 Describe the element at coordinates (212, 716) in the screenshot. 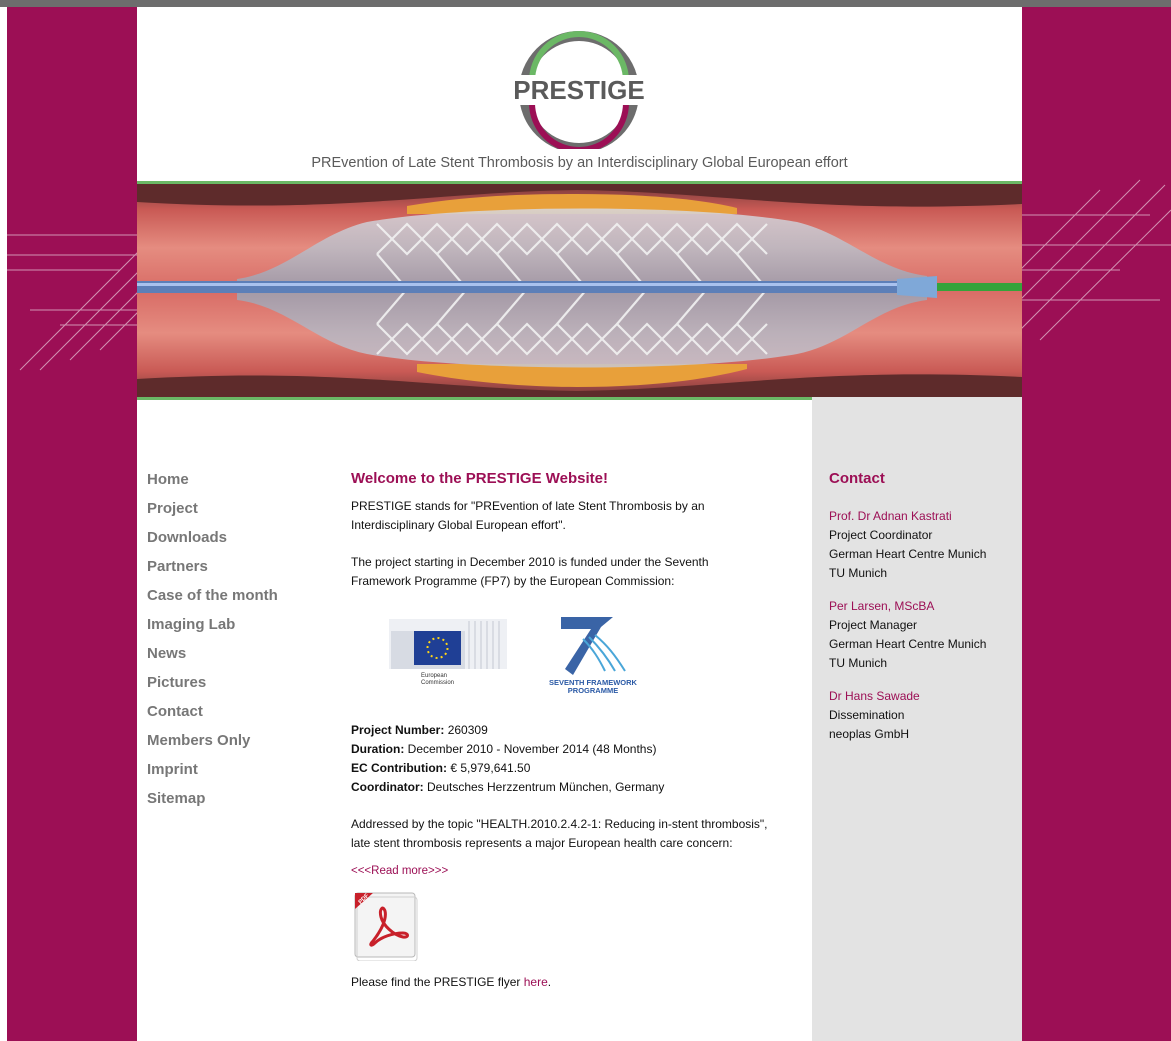

I see `nav-contact: Contact` at that location.